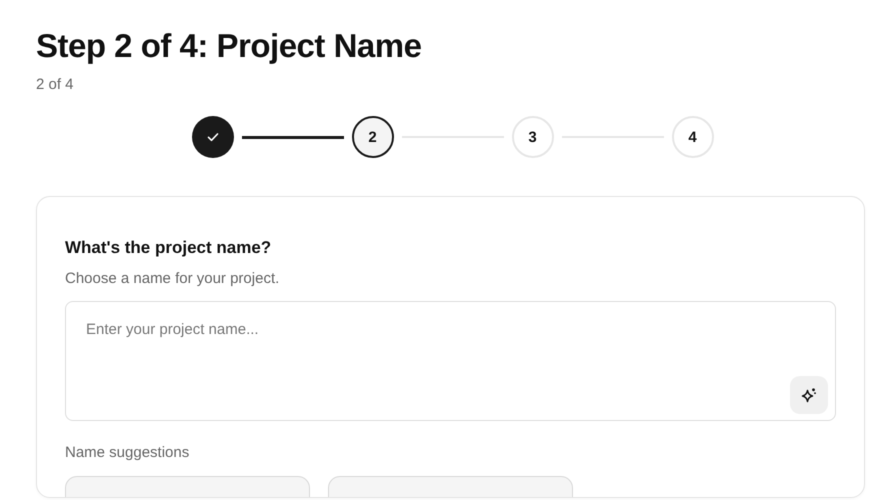 The image size is (894, 500). What do you see at coordinates (168, 248) in the screenshot?
I see `question-heading: What's the project name?` at bounding box center [168, 248].